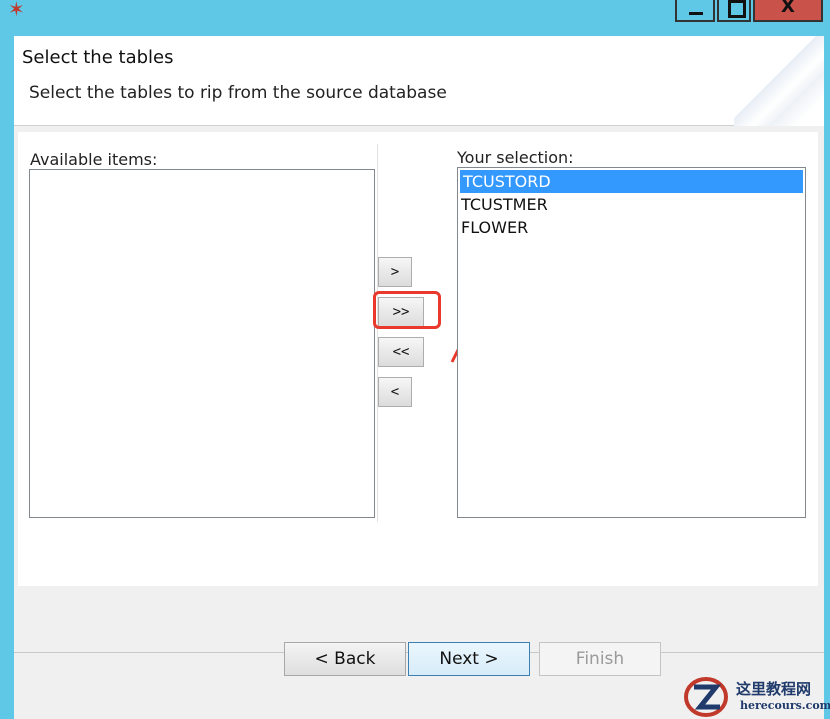 The image size is (830, 719). I want to click on header-decoration, so click(779, 81).